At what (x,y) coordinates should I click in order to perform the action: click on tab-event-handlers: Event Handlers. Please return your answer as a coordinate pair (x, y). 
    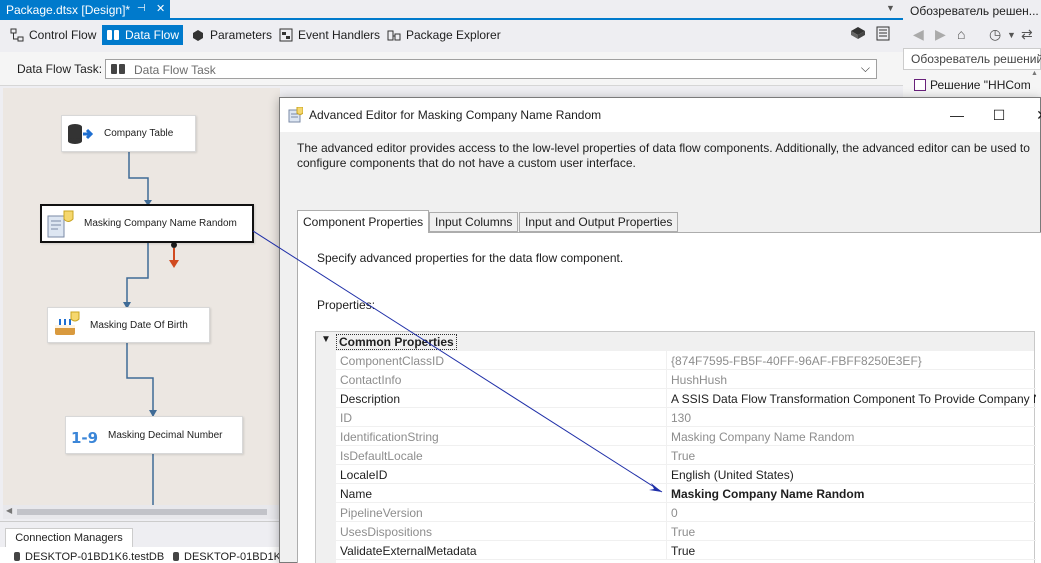
    Looking at the image, I should click on (329, 35).